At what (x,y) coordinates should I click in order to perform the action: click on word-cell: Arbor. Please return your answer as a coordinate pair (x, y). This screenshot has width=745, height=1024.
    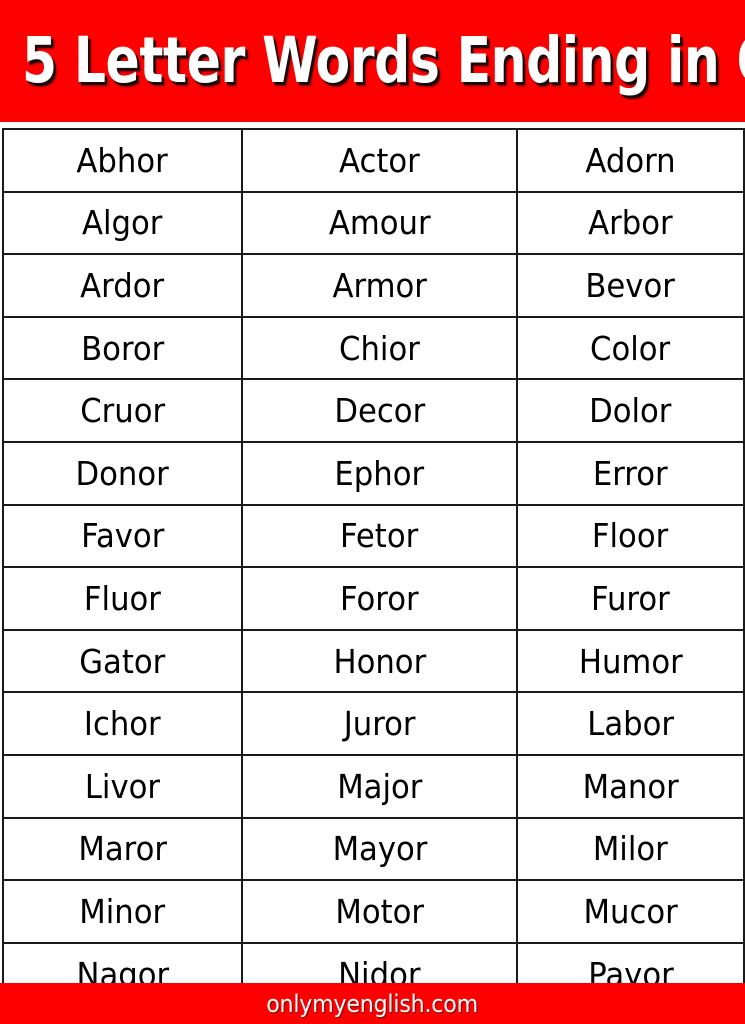
    Looking at the image, I should click on (630, 223).